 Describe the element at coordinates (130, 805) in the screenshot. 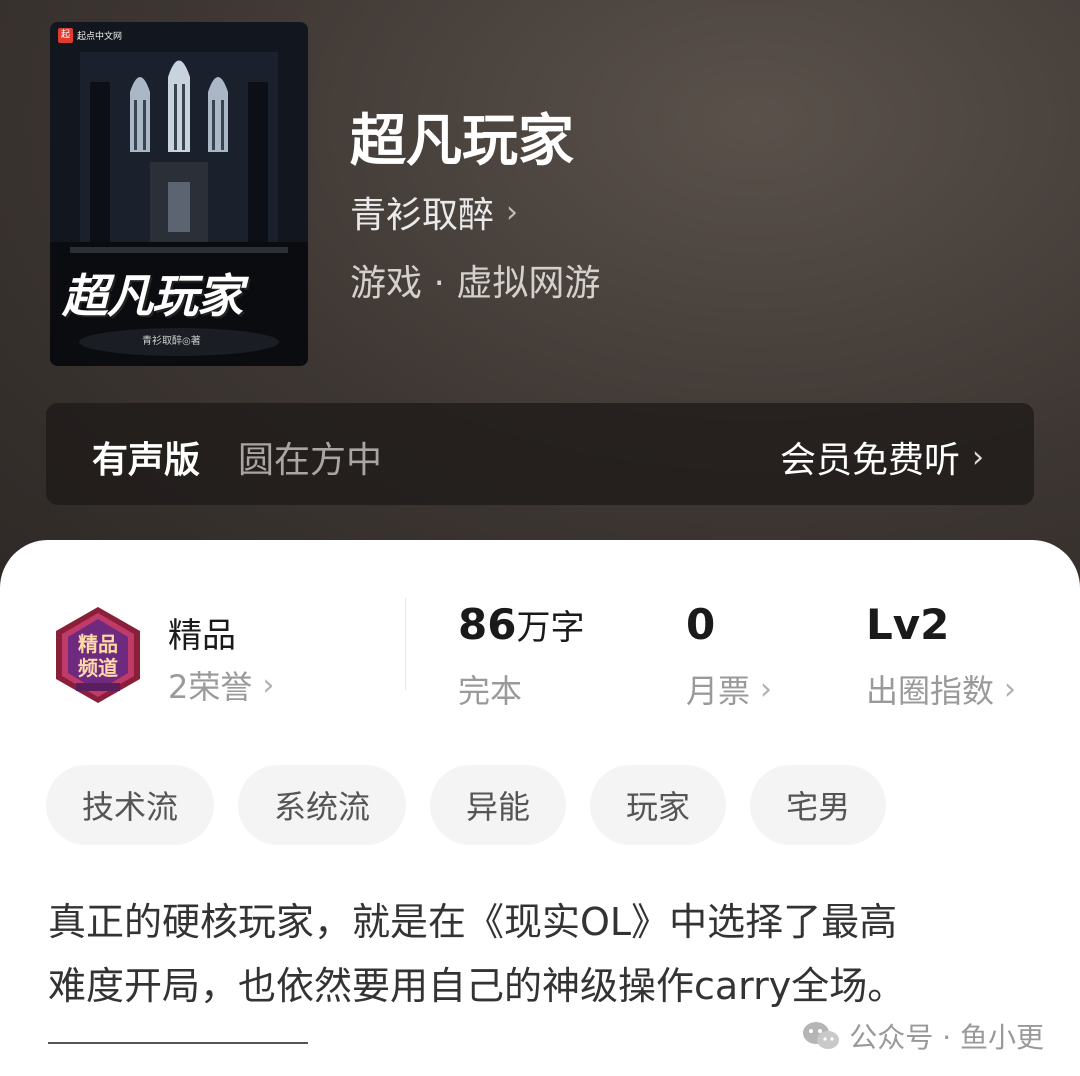

I see `tag-chip: 技术流` at that location.